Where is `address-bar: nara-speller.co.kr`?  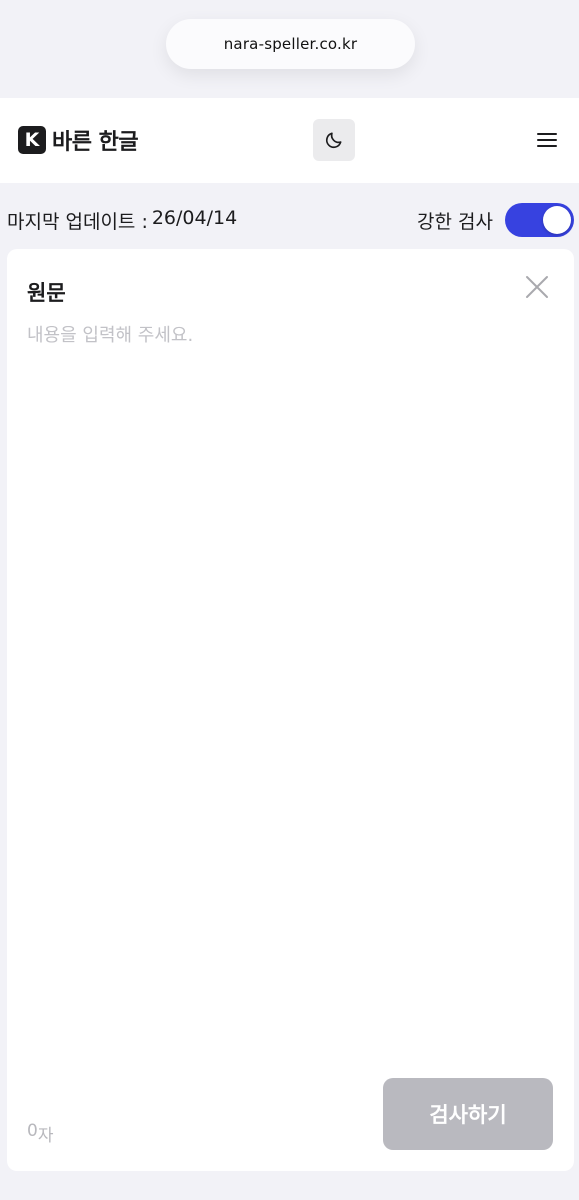 address-bar: nara-speller.co.kr is located at coordinates (290, 44).